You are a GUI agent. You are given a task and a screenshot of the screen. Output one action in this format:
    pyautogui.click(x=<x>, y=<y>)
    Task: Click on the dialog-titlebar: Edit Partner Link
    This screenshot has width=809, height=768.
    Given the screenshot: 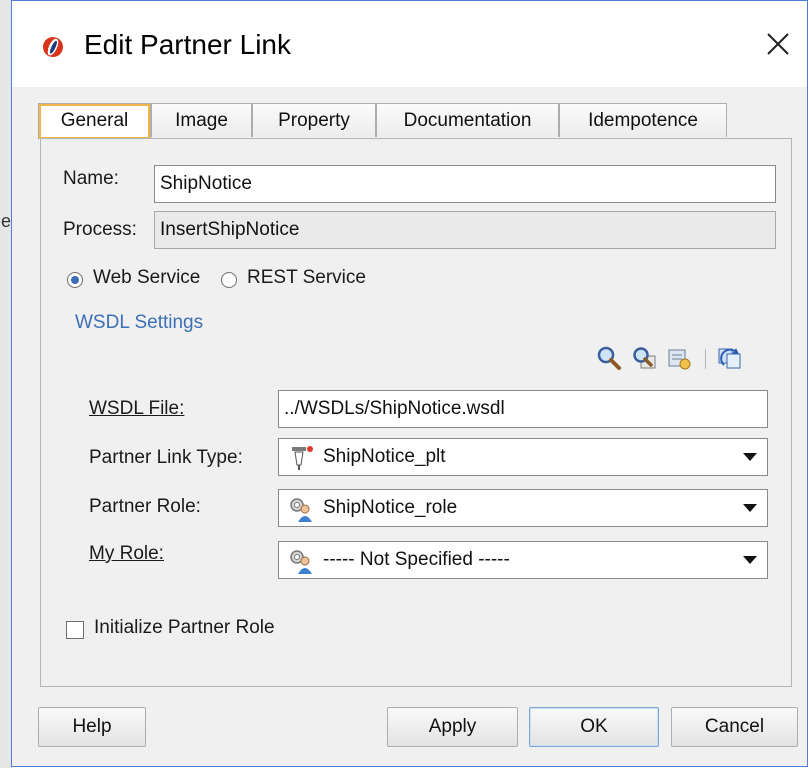 What is the action you would take?
    pyautogui.click(x=409, y=44)
    